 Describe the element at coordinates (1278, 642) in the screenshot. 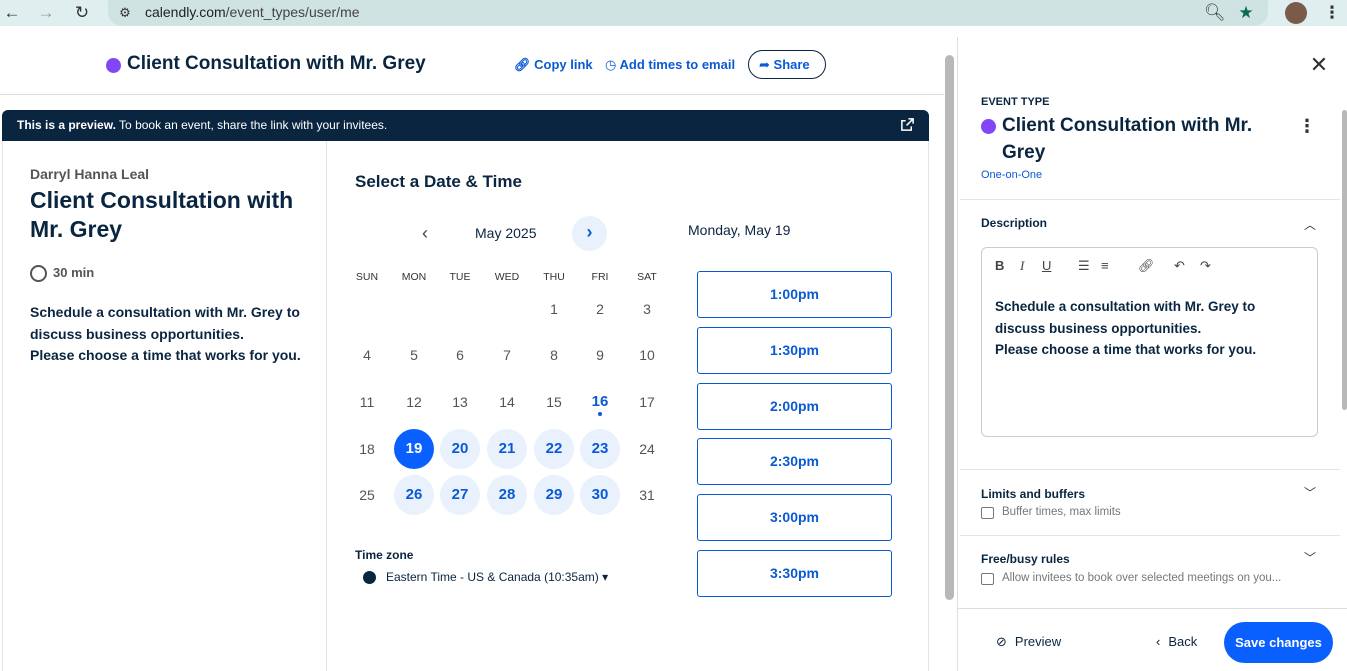

I see `save-changes-button: Save changes` at that location.